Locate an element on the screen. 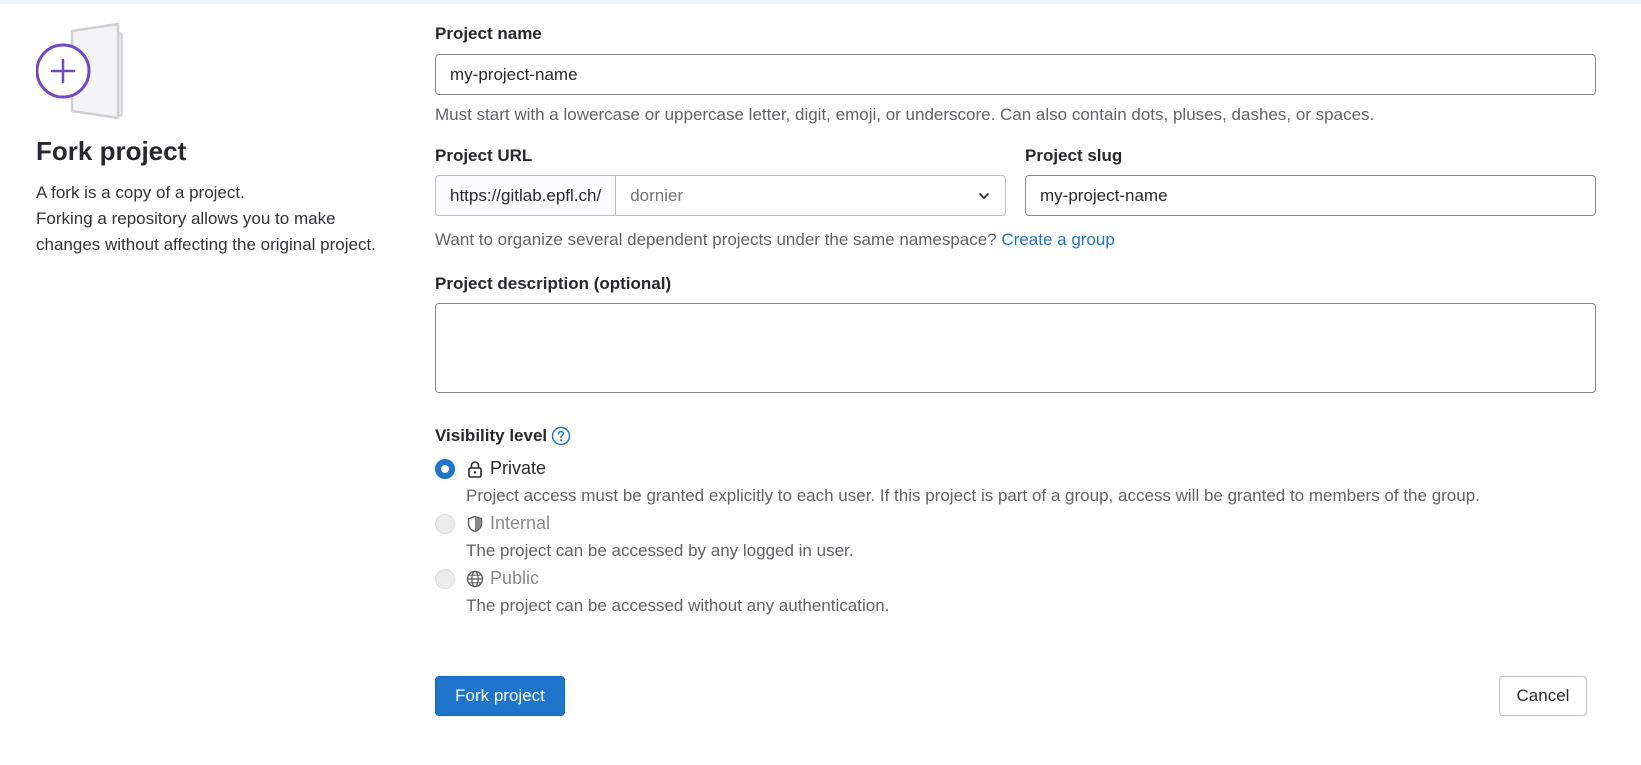 The image size is (1641, 765). public-label: Public is located at coordinates (515, 578).